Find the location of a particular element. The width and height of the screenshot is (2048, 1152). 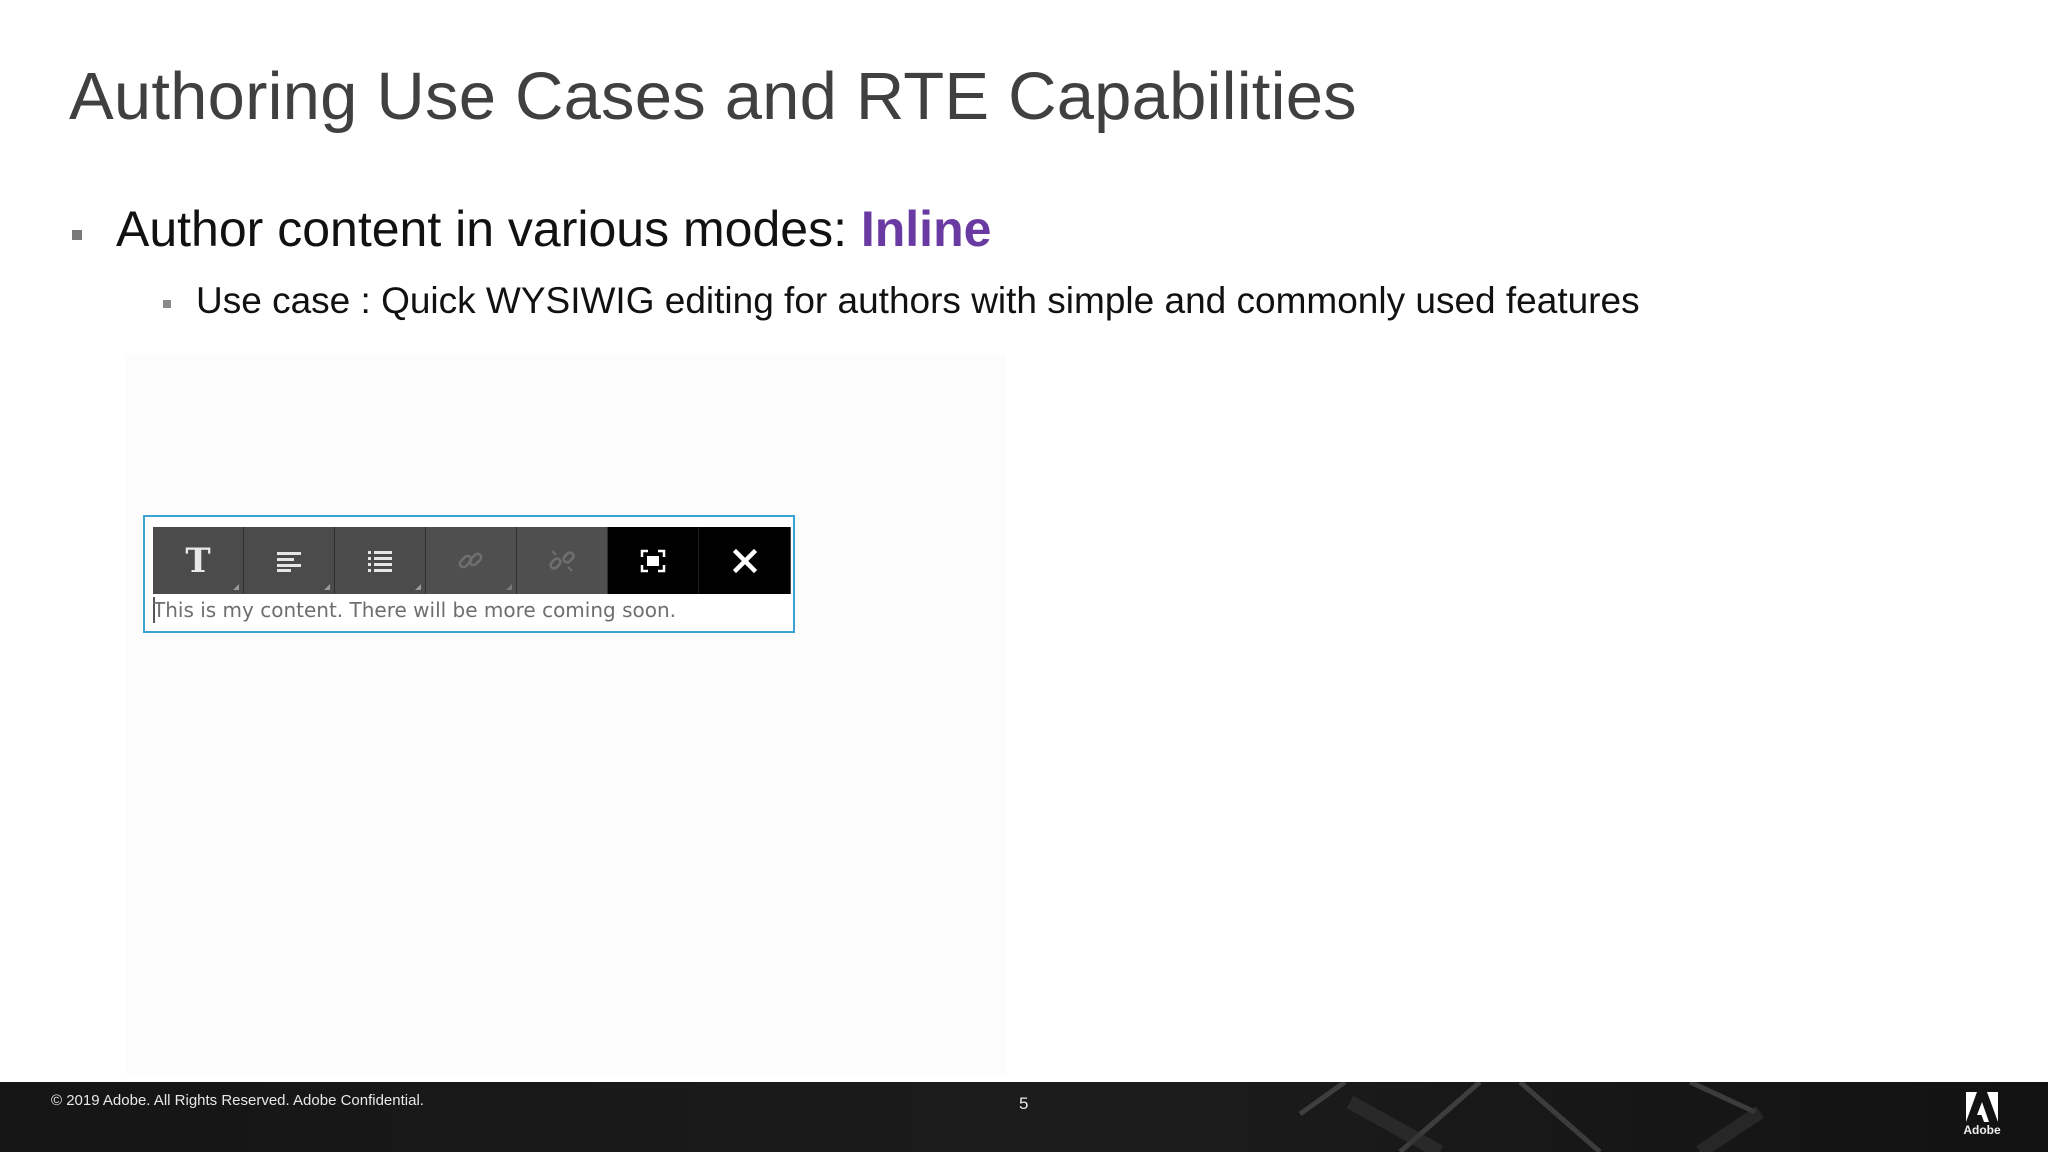

slide-title: Authoring Use Cases and RTE Capabilities is located at coordinates (713, 96).